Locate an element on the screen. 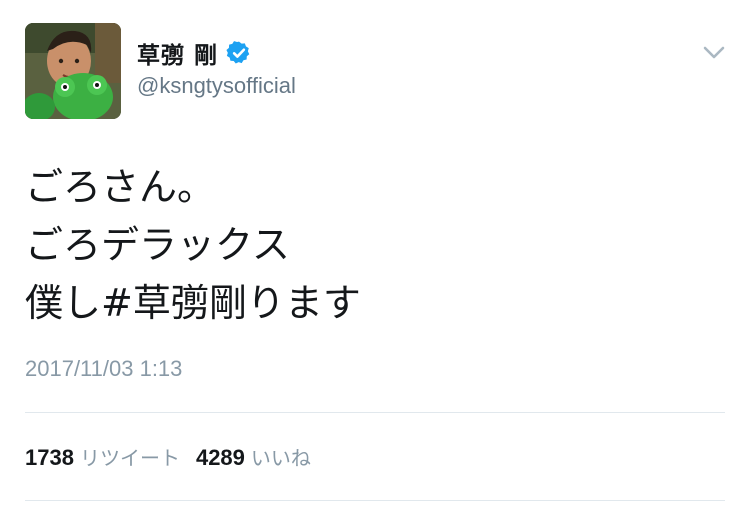 This screenshot has height=505, width=750. retweets-count: 1738 is located at coordinates (49, 457).